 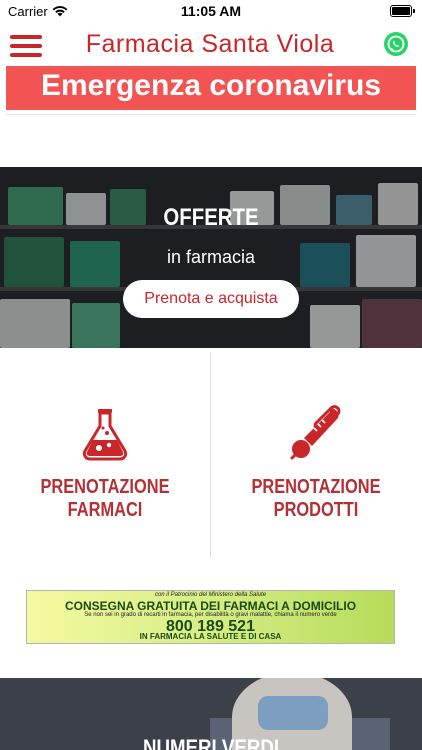 I want to click on status-bar: Carrier 11:05 AM, so click(x=211, y=12).